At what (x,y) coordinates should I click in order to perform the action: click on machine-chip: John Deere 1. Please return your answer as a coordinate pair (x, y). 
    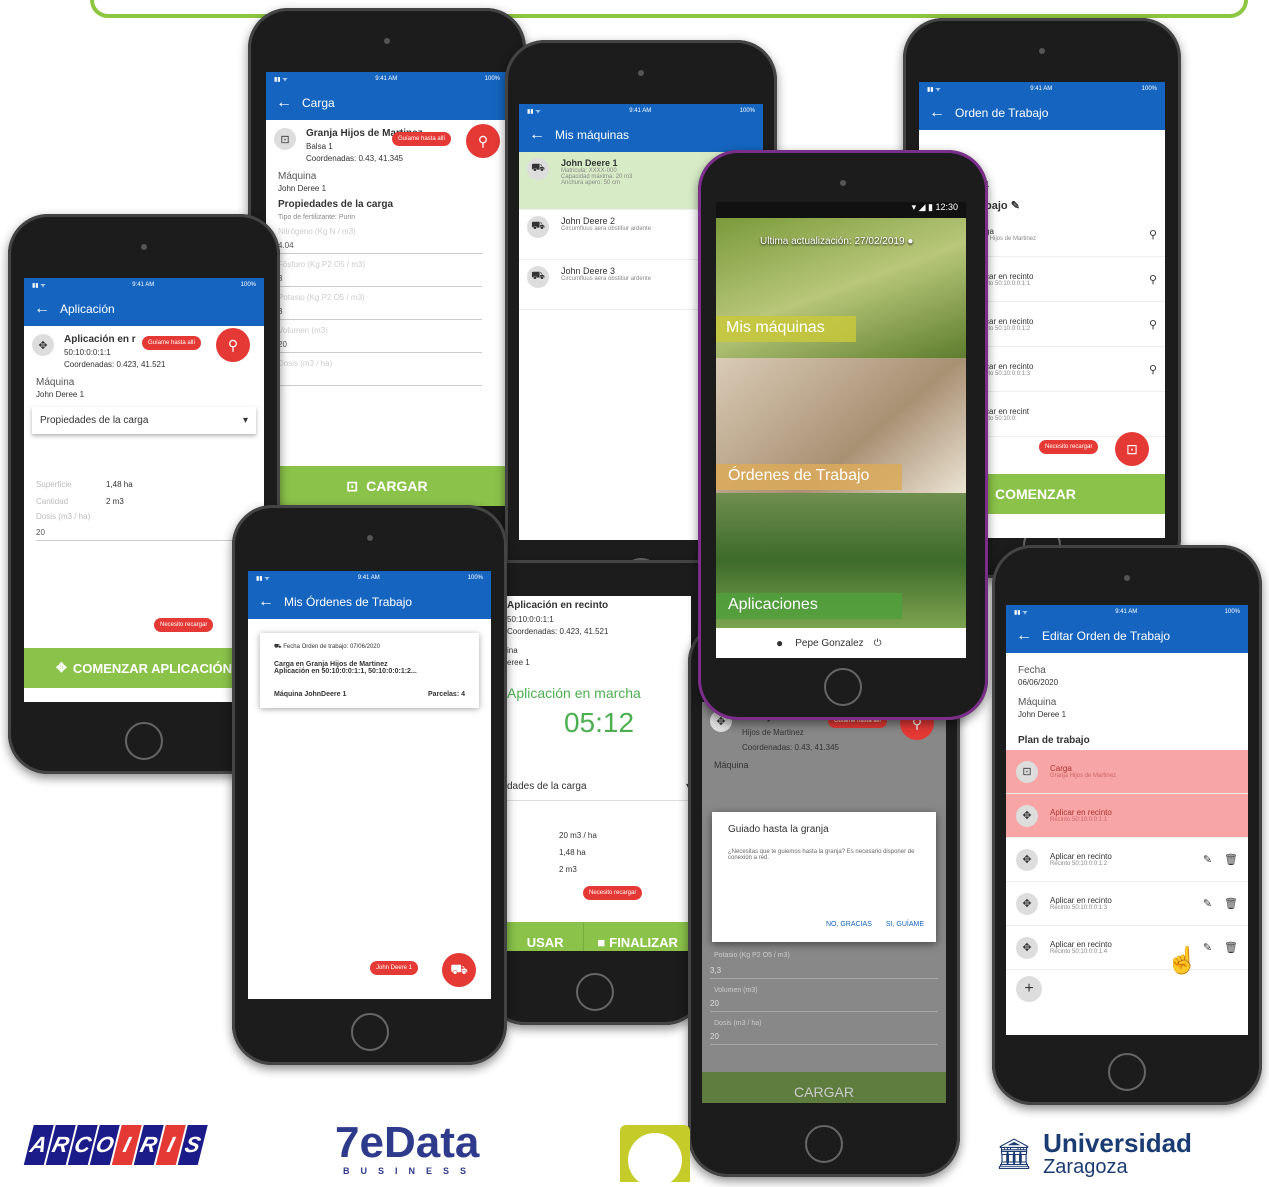
    Looking at the image, I should click on (394, 968).